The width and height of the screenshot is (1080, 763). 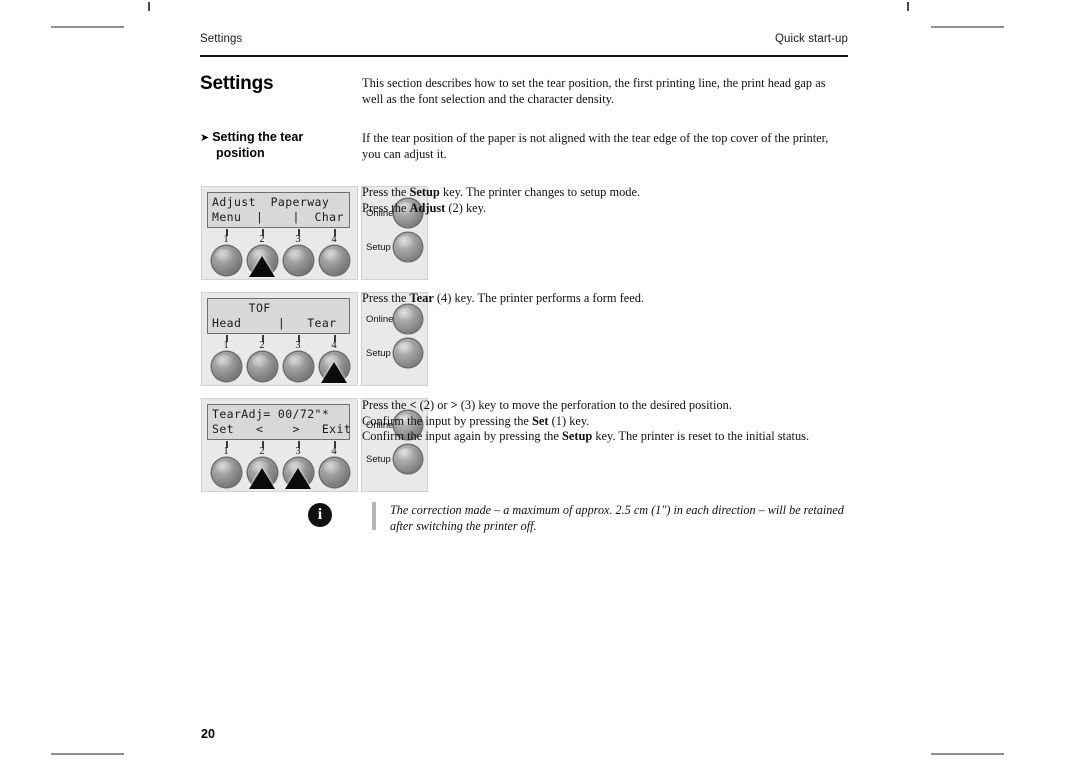 I want to click on info-icon: i, so click(x=320, y=515).